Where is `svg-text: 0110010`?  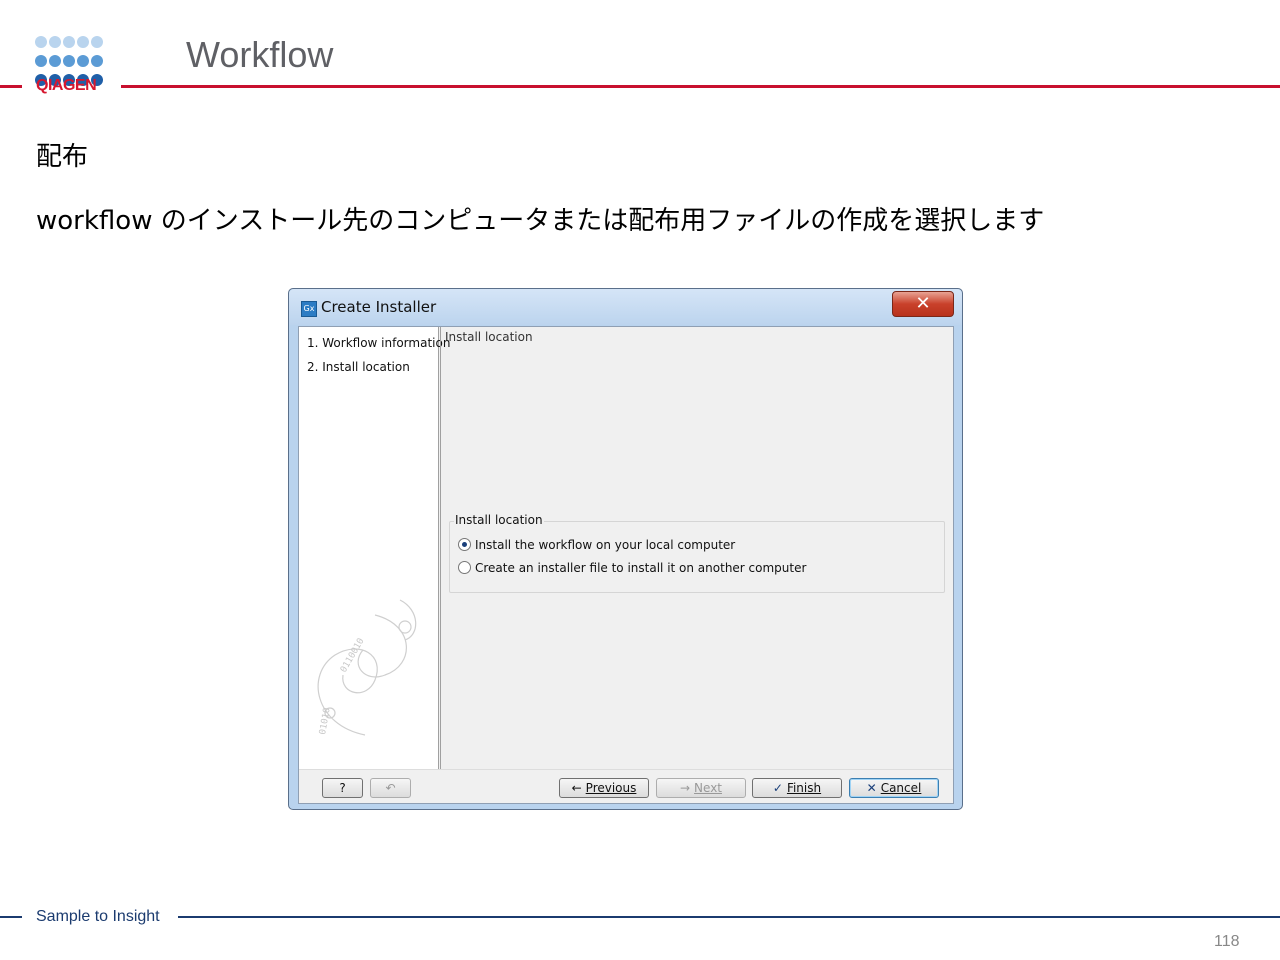
svg-text: 0110010 is located at coordinates (353, 656).